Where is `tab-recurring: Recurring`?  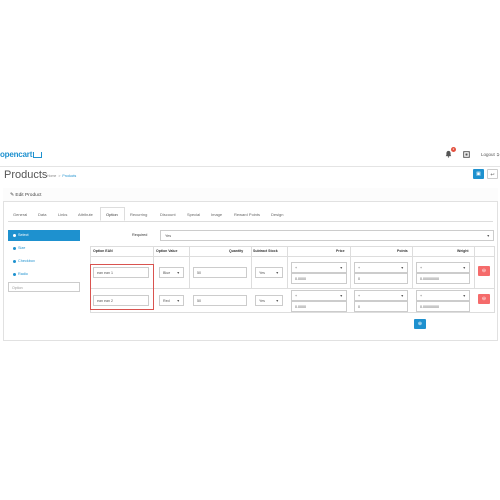 tab-recurring: Recurring is located at coordinates (138, 214).